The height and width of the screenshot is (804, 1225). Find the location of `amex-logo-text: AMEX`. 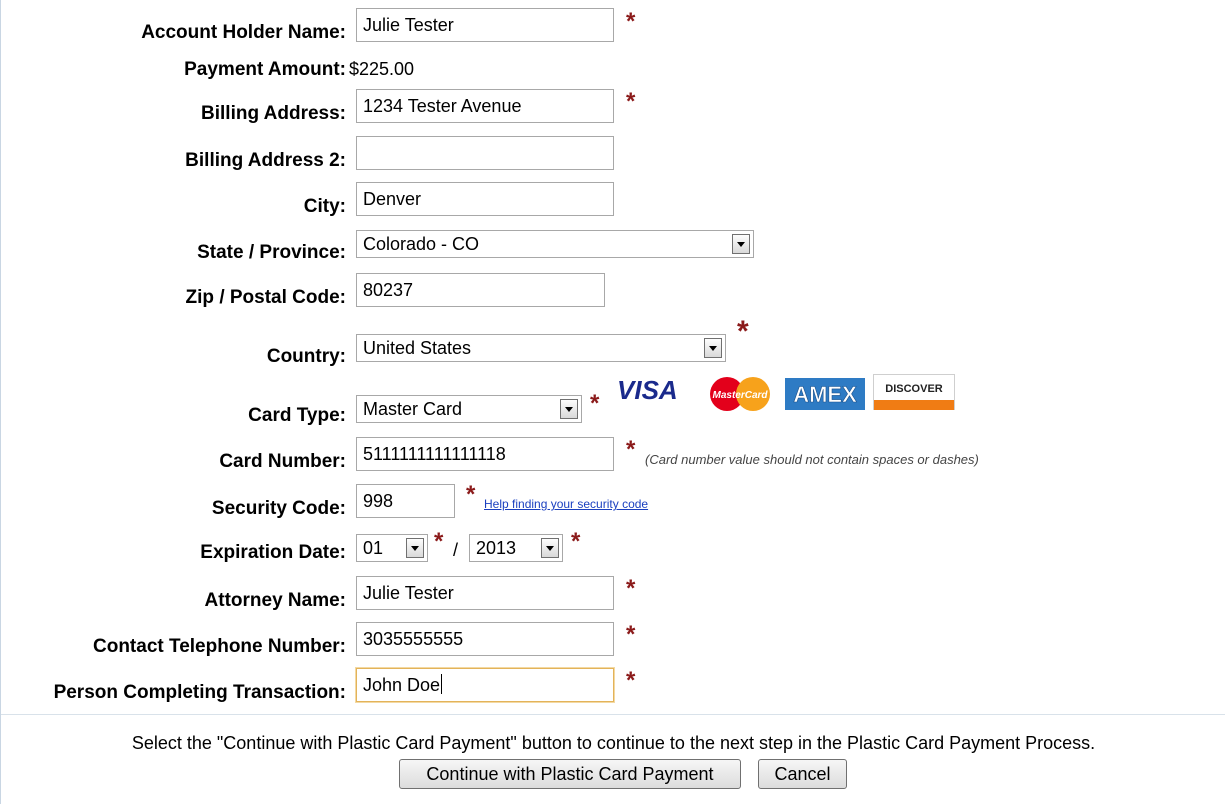

amex-logo-text: AMEX is located at coordinates (825, 394).